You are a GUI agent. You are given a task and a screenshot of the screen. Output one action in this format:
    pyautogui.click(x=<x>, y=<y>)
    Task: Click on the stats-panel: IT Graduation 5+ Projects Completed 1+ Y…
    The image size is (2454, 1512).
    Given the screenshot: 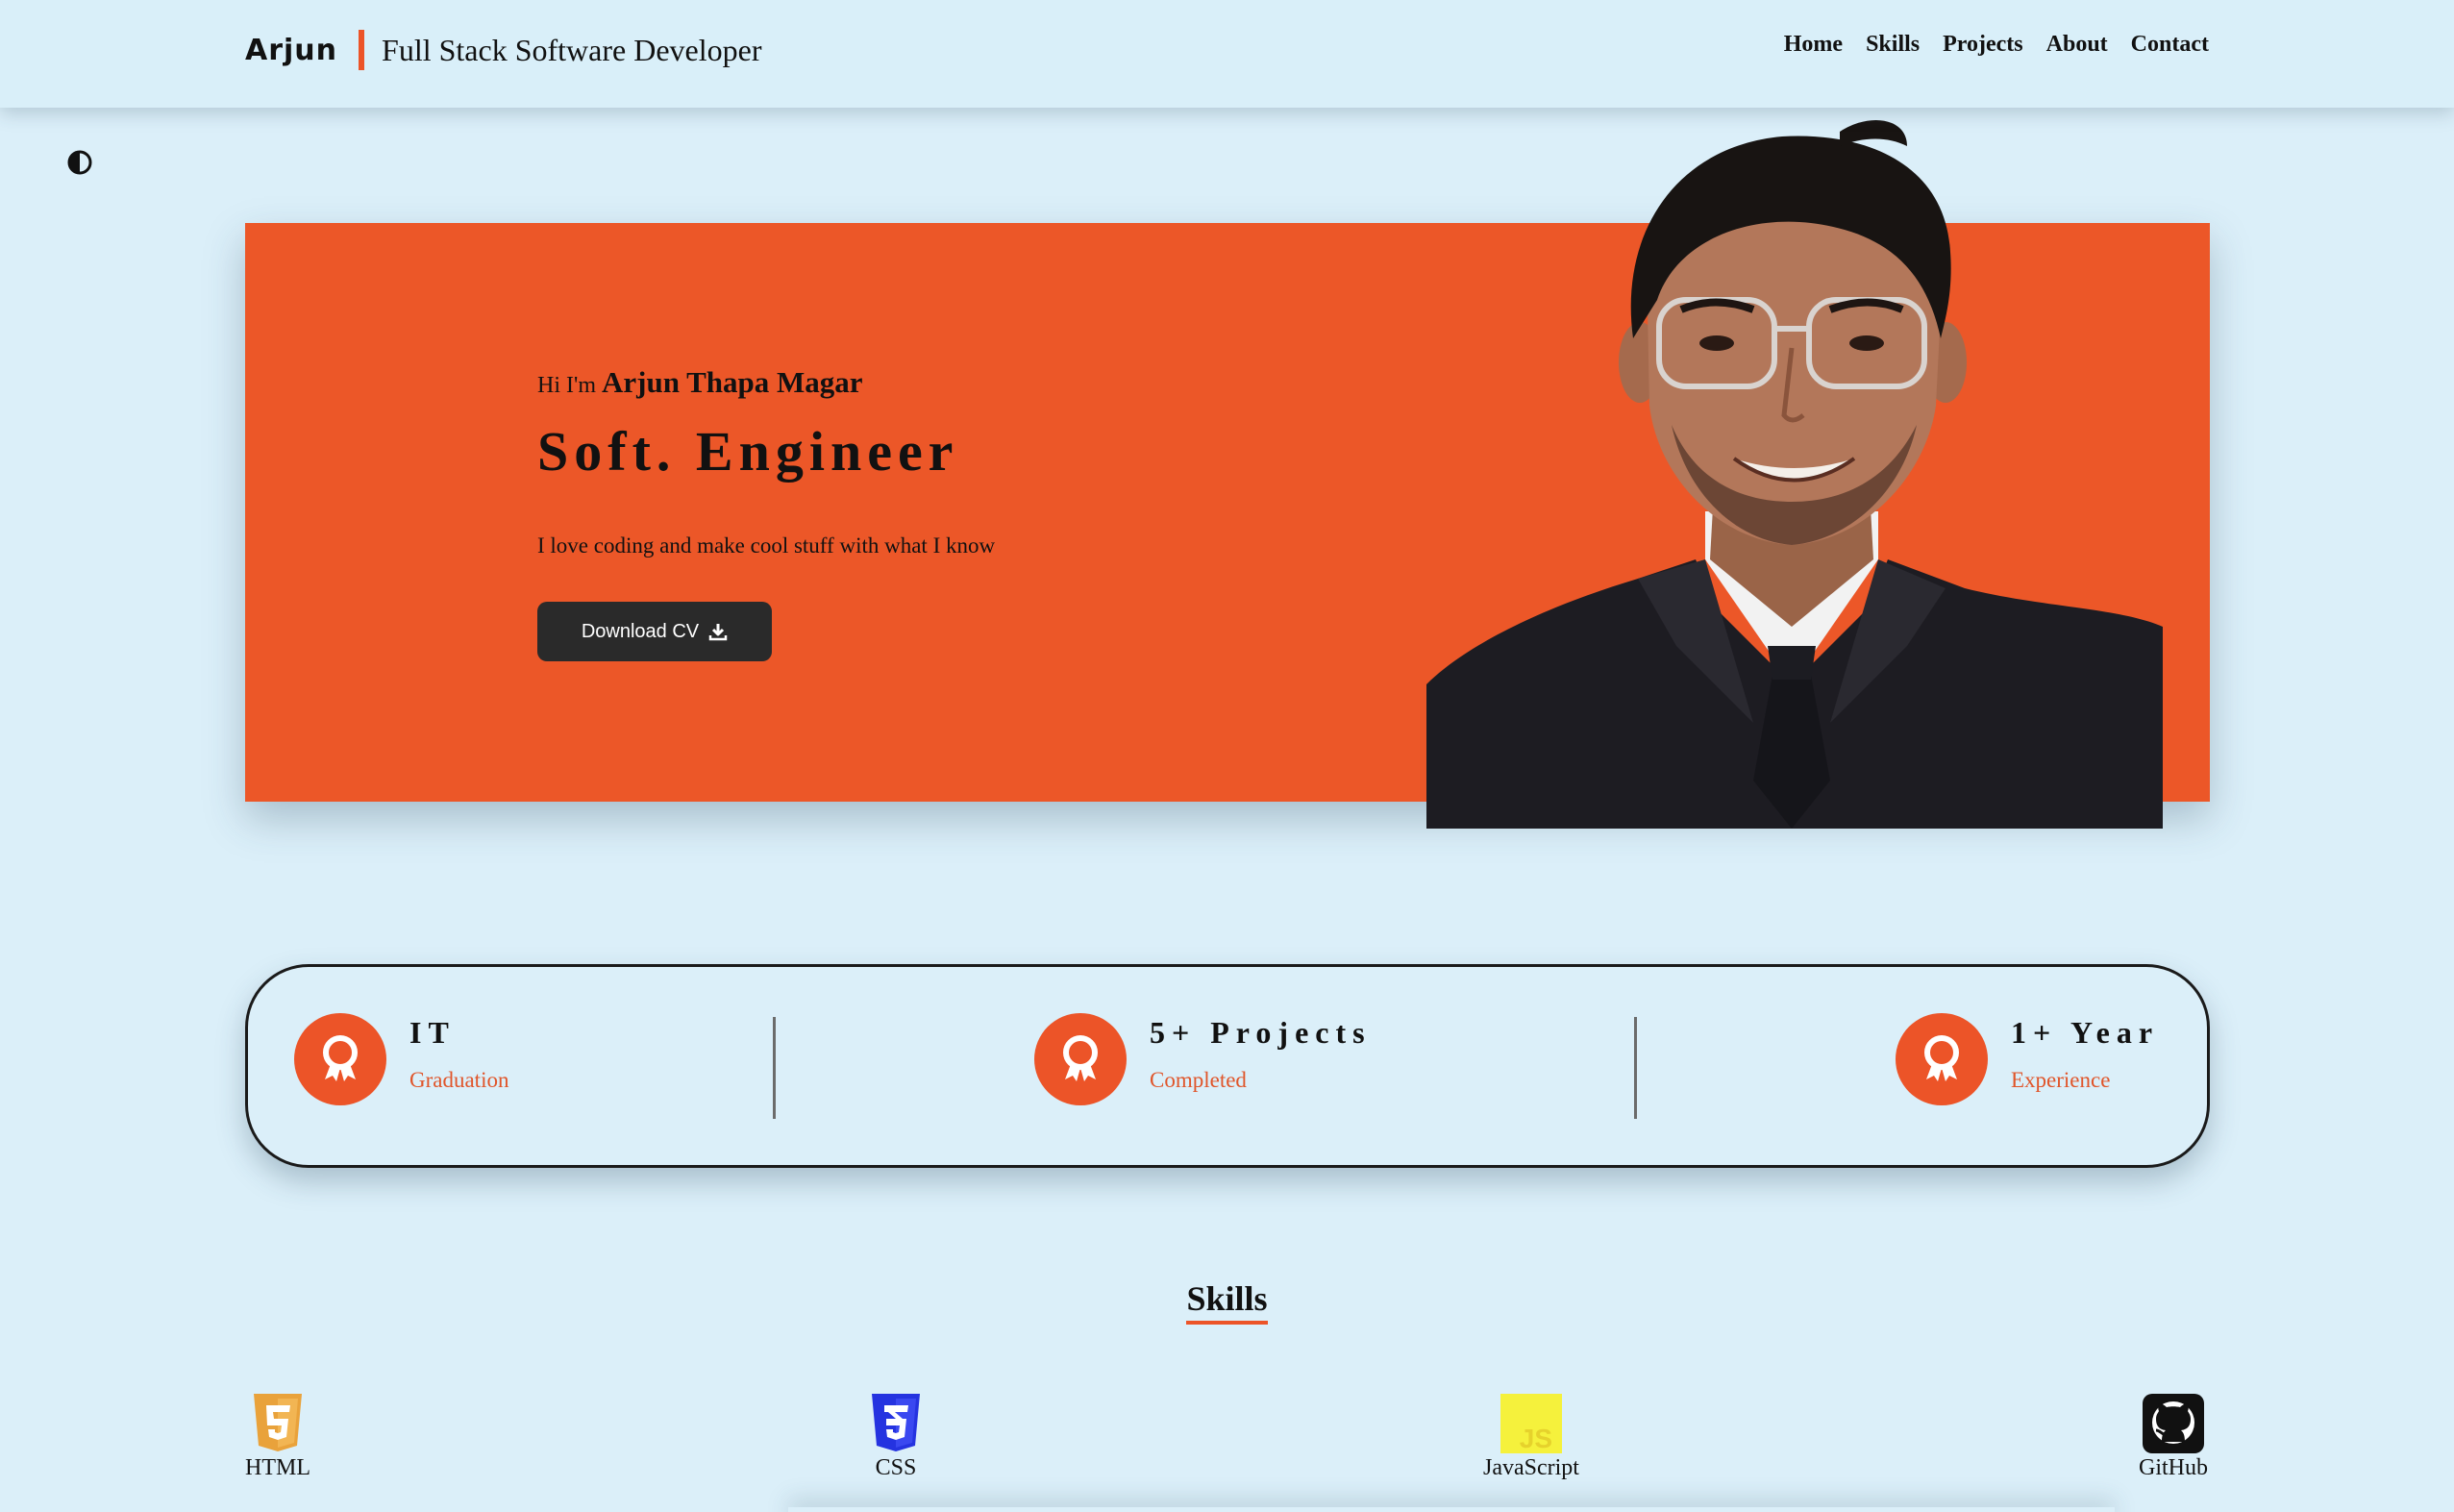 What is the action you would take?
    pyautogui.click(x=1227, y=1066)
    